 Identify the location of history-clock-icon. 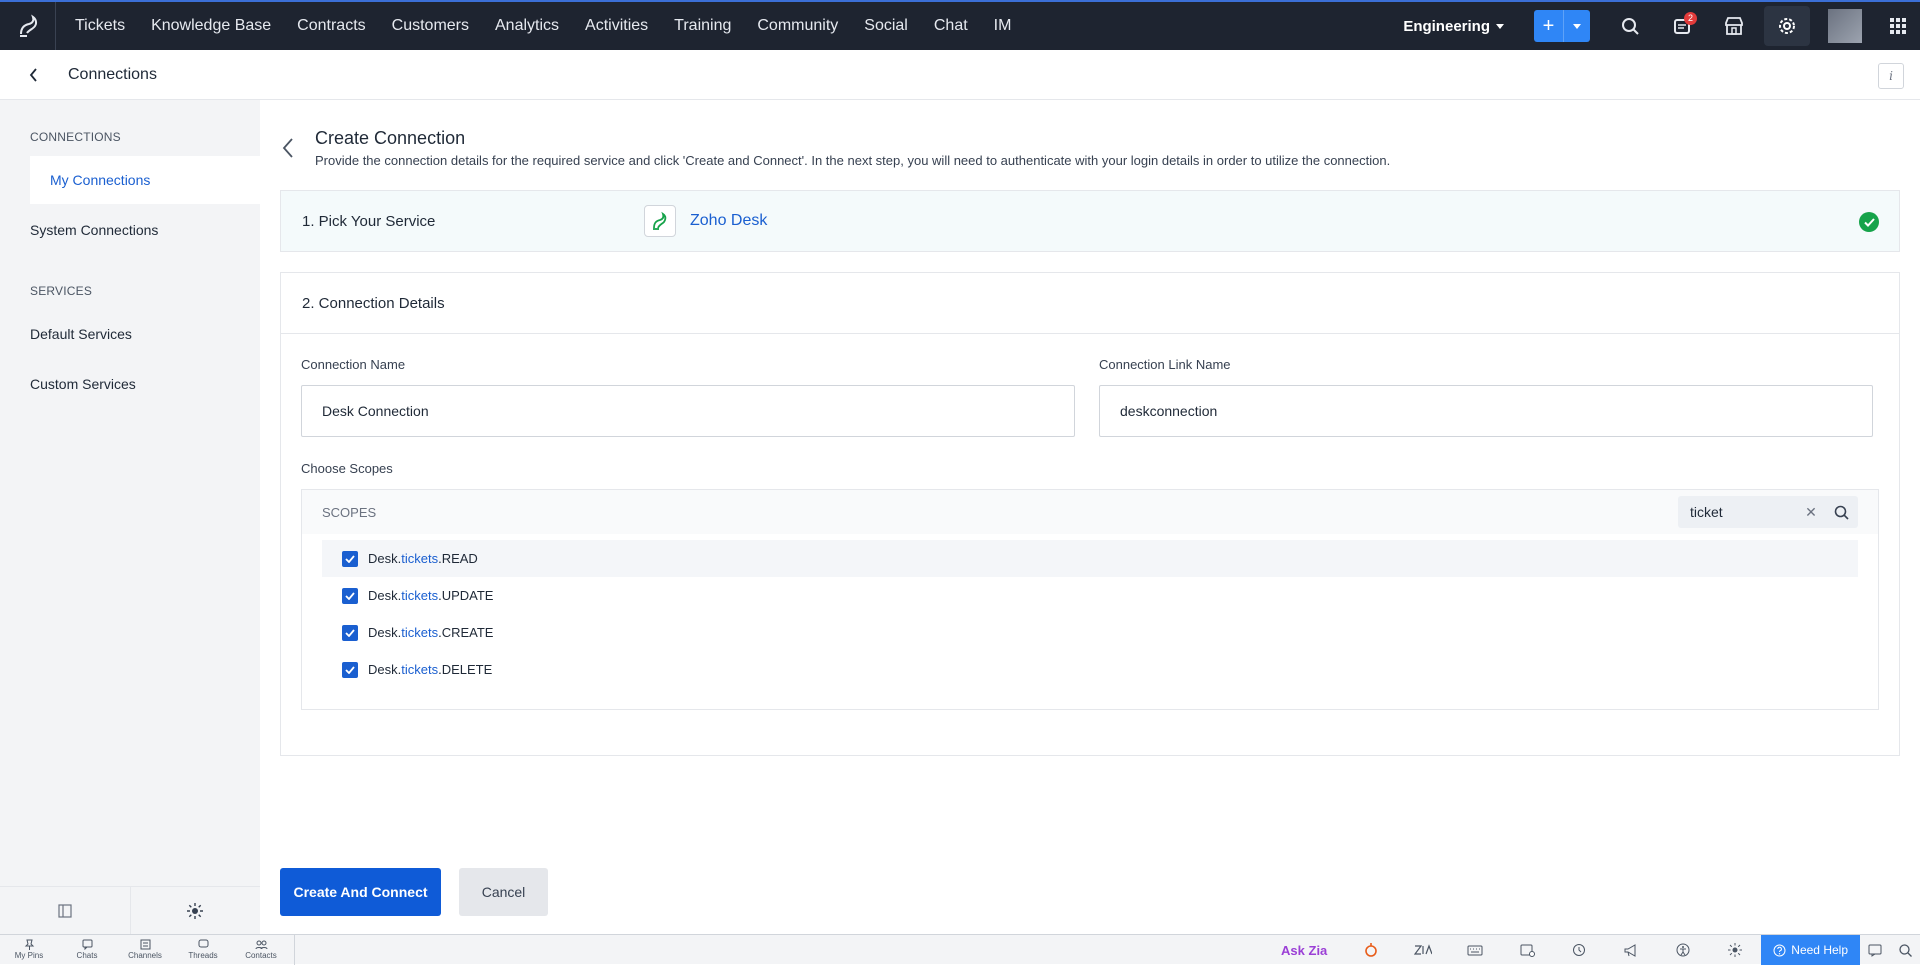
(1579, 950).